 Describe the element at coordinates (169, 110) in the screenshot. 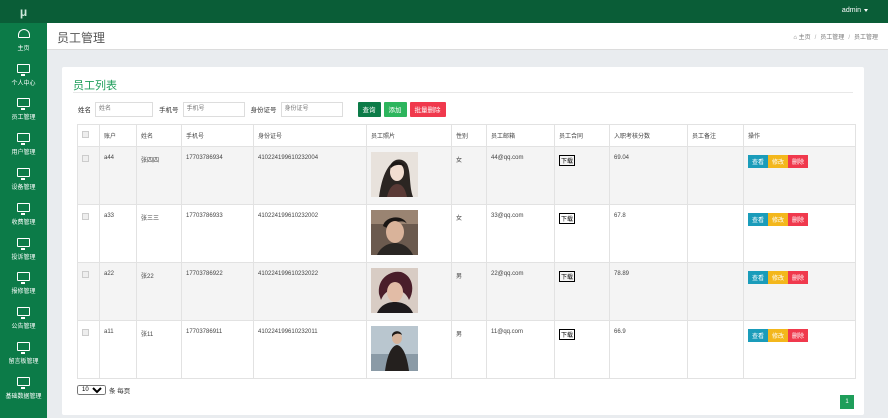

I see `phone-label: 手机号` at that location.